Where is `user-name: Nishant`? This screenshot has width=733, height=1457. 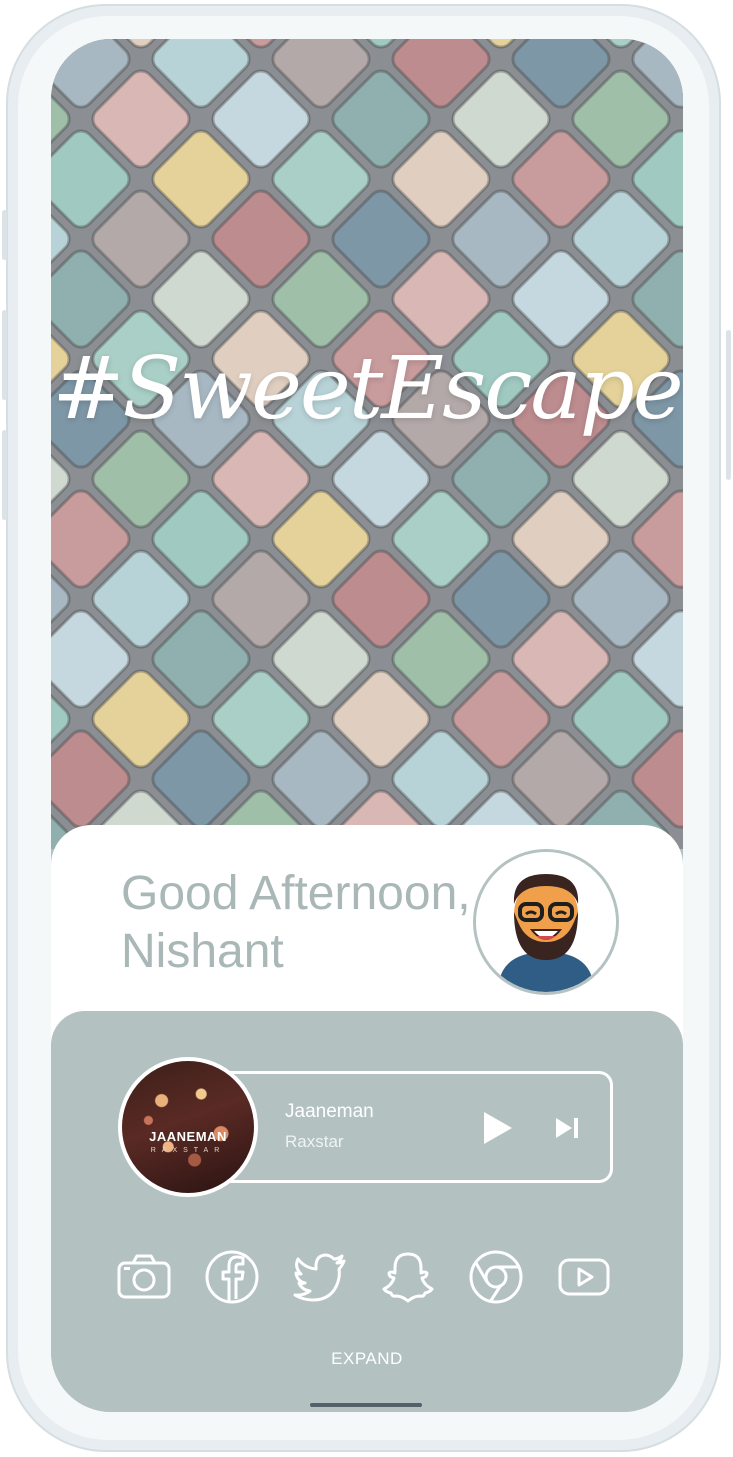
user-name: Nishant is located at coordinates (202, 951).